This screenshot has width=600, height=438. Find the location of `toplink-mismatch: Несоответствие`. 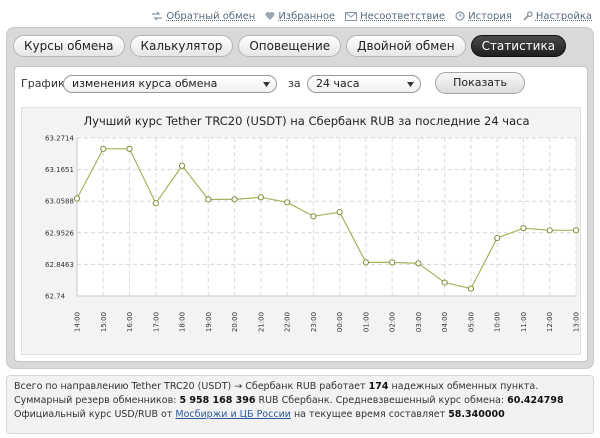

toplink-mismatch: Несоответствие is located at coordinates (395, 16).